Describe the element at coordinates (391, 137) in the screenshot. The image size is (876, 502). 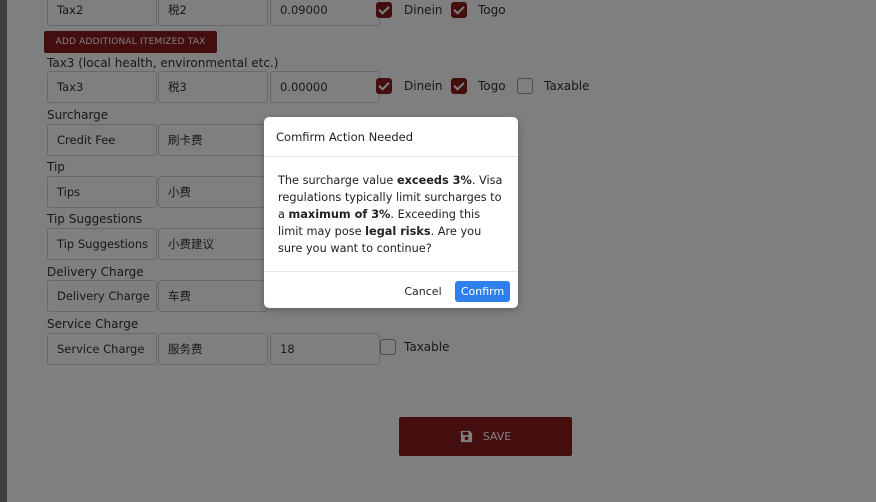
I see `dialog-title: Comfirm Action Needed` at that location.